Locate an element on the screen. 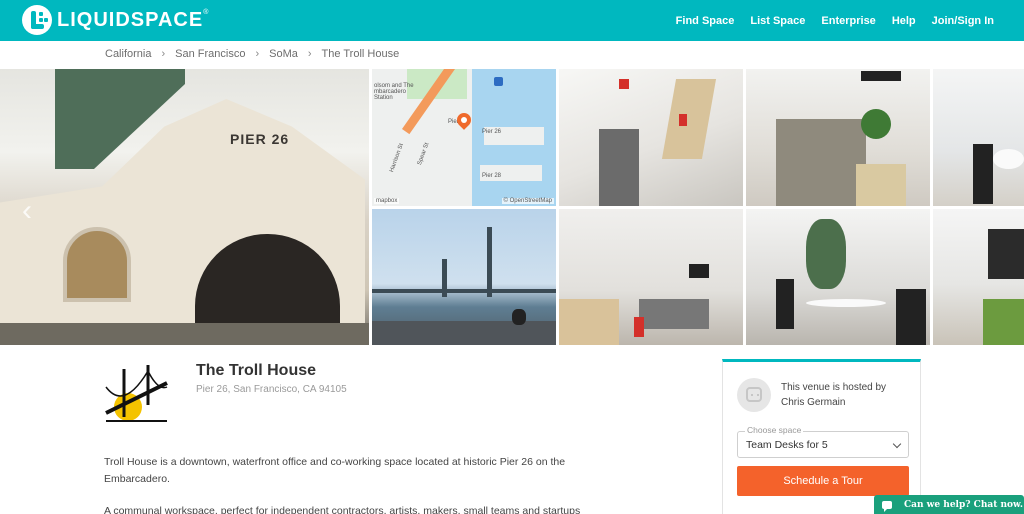  chat-bubble-icon is located at coordinates (887, 506).